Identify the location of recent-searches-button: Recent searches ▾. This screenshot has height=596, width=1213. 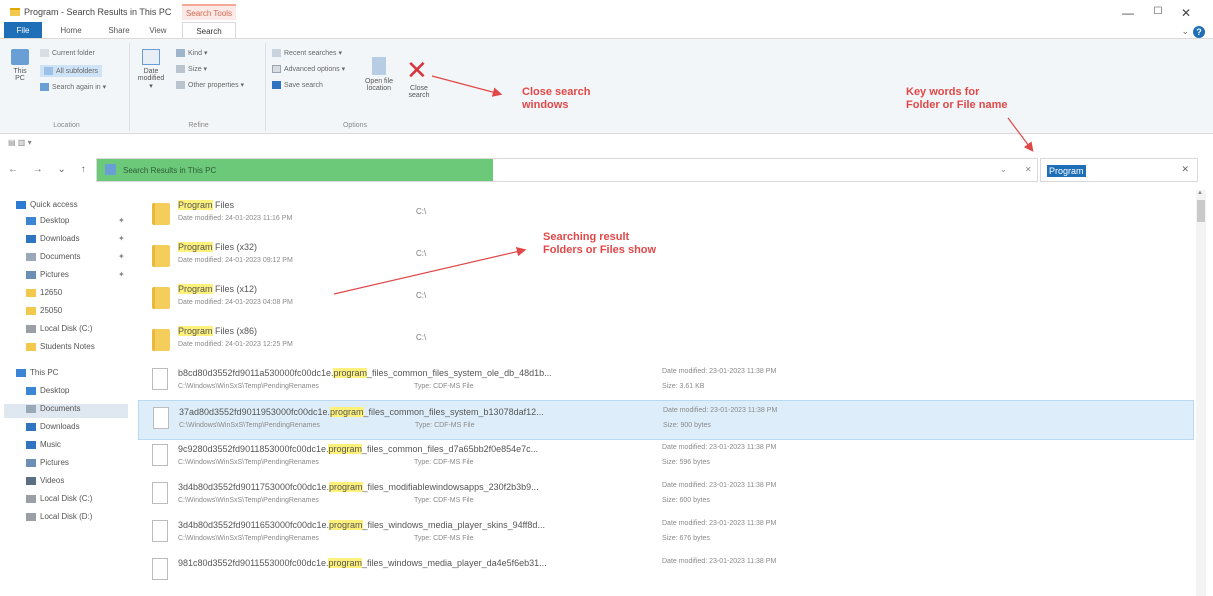
(307, 53).